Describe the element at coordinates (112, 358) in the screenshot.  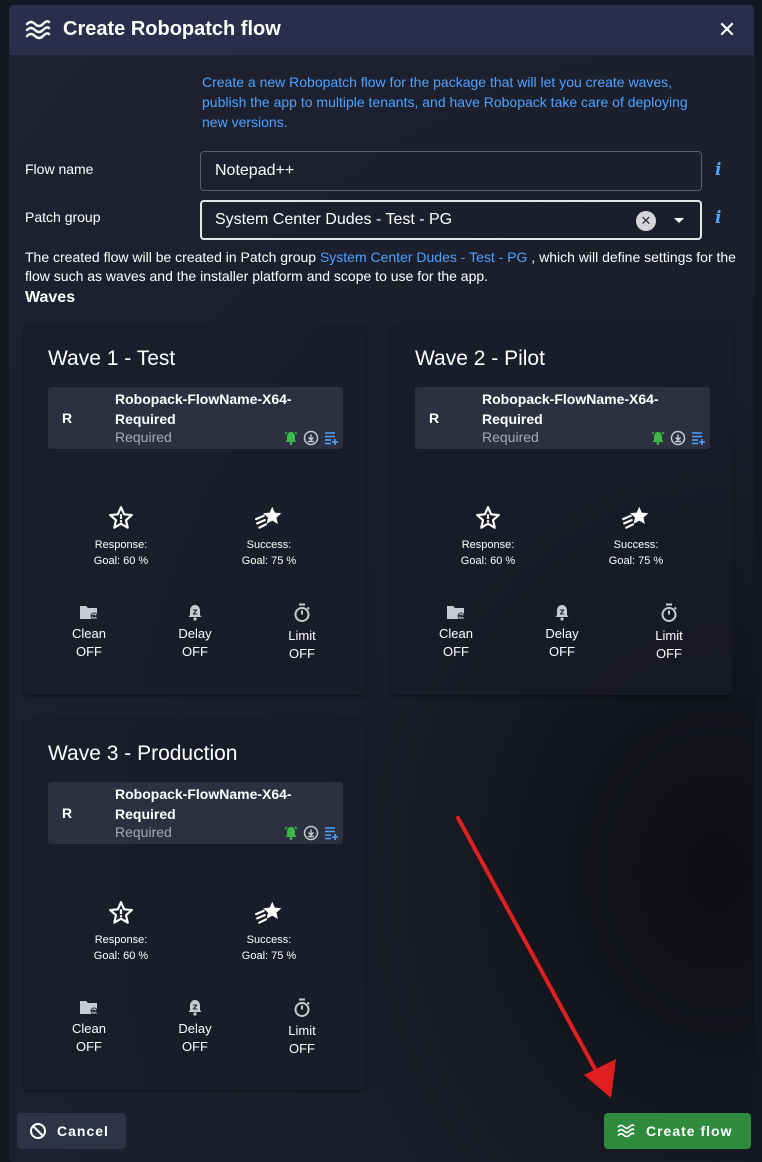
I see `wave-title: Wave 1 - Test` at that location.